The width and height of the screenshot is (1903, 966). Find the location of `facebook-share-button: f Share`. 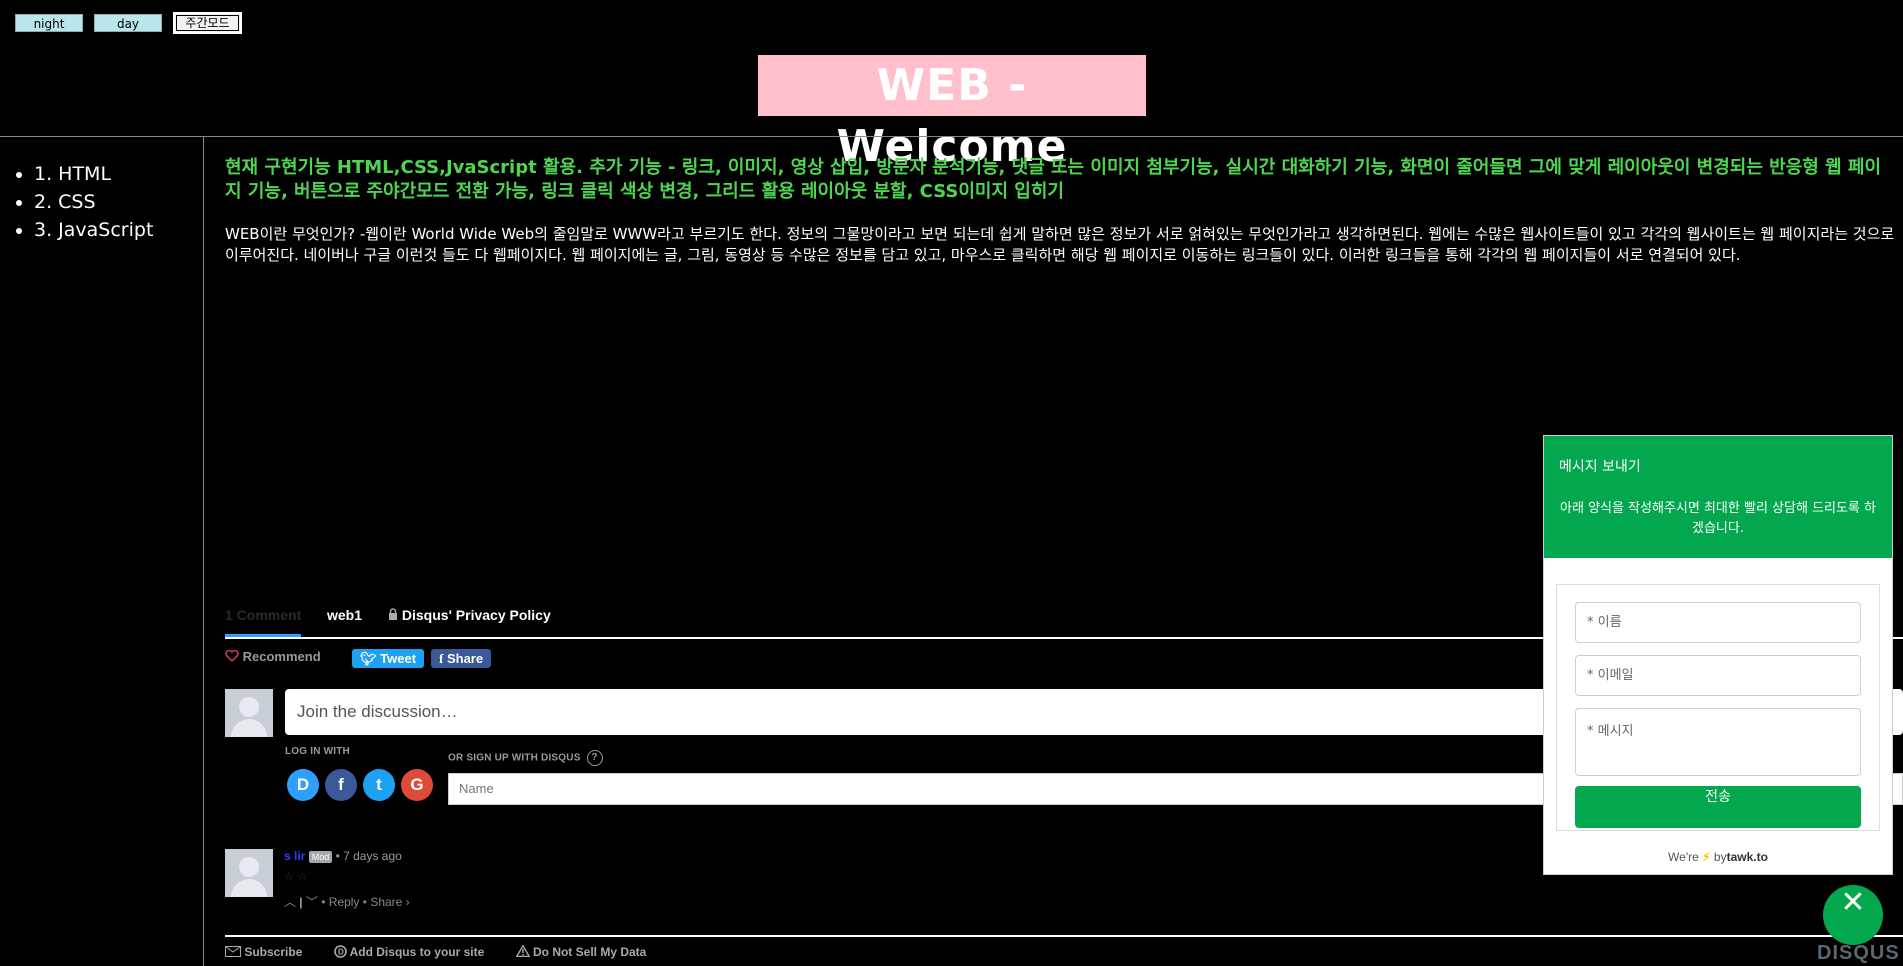

facebook-share-button: f Share is located at coordinates (461, 658).